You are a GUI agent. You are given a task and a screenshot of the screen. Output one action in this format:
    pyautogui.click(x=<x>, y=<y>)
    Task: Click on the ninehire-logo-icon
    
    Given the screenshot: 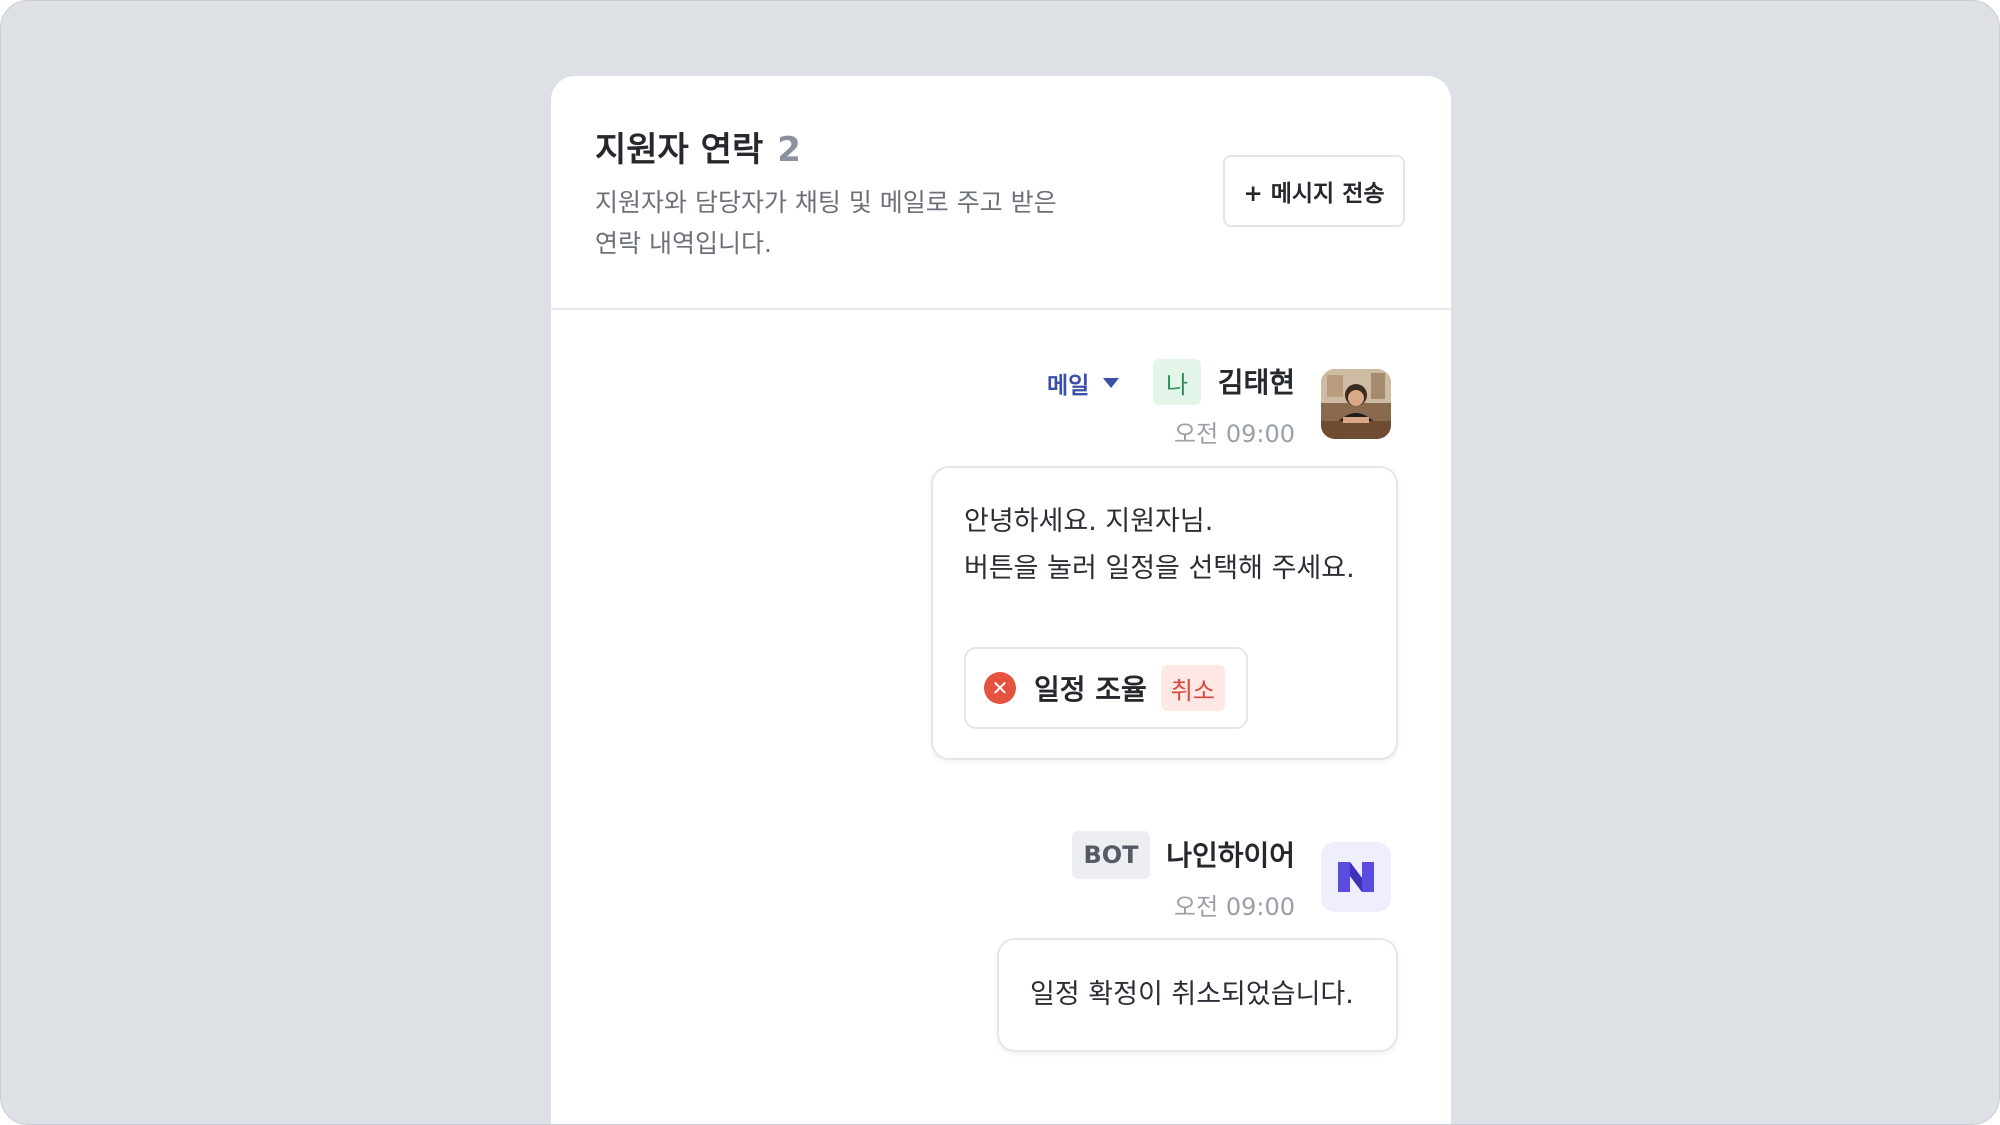 What is the action you would take?
    pyautogui.click(x=1356, y=877)
    